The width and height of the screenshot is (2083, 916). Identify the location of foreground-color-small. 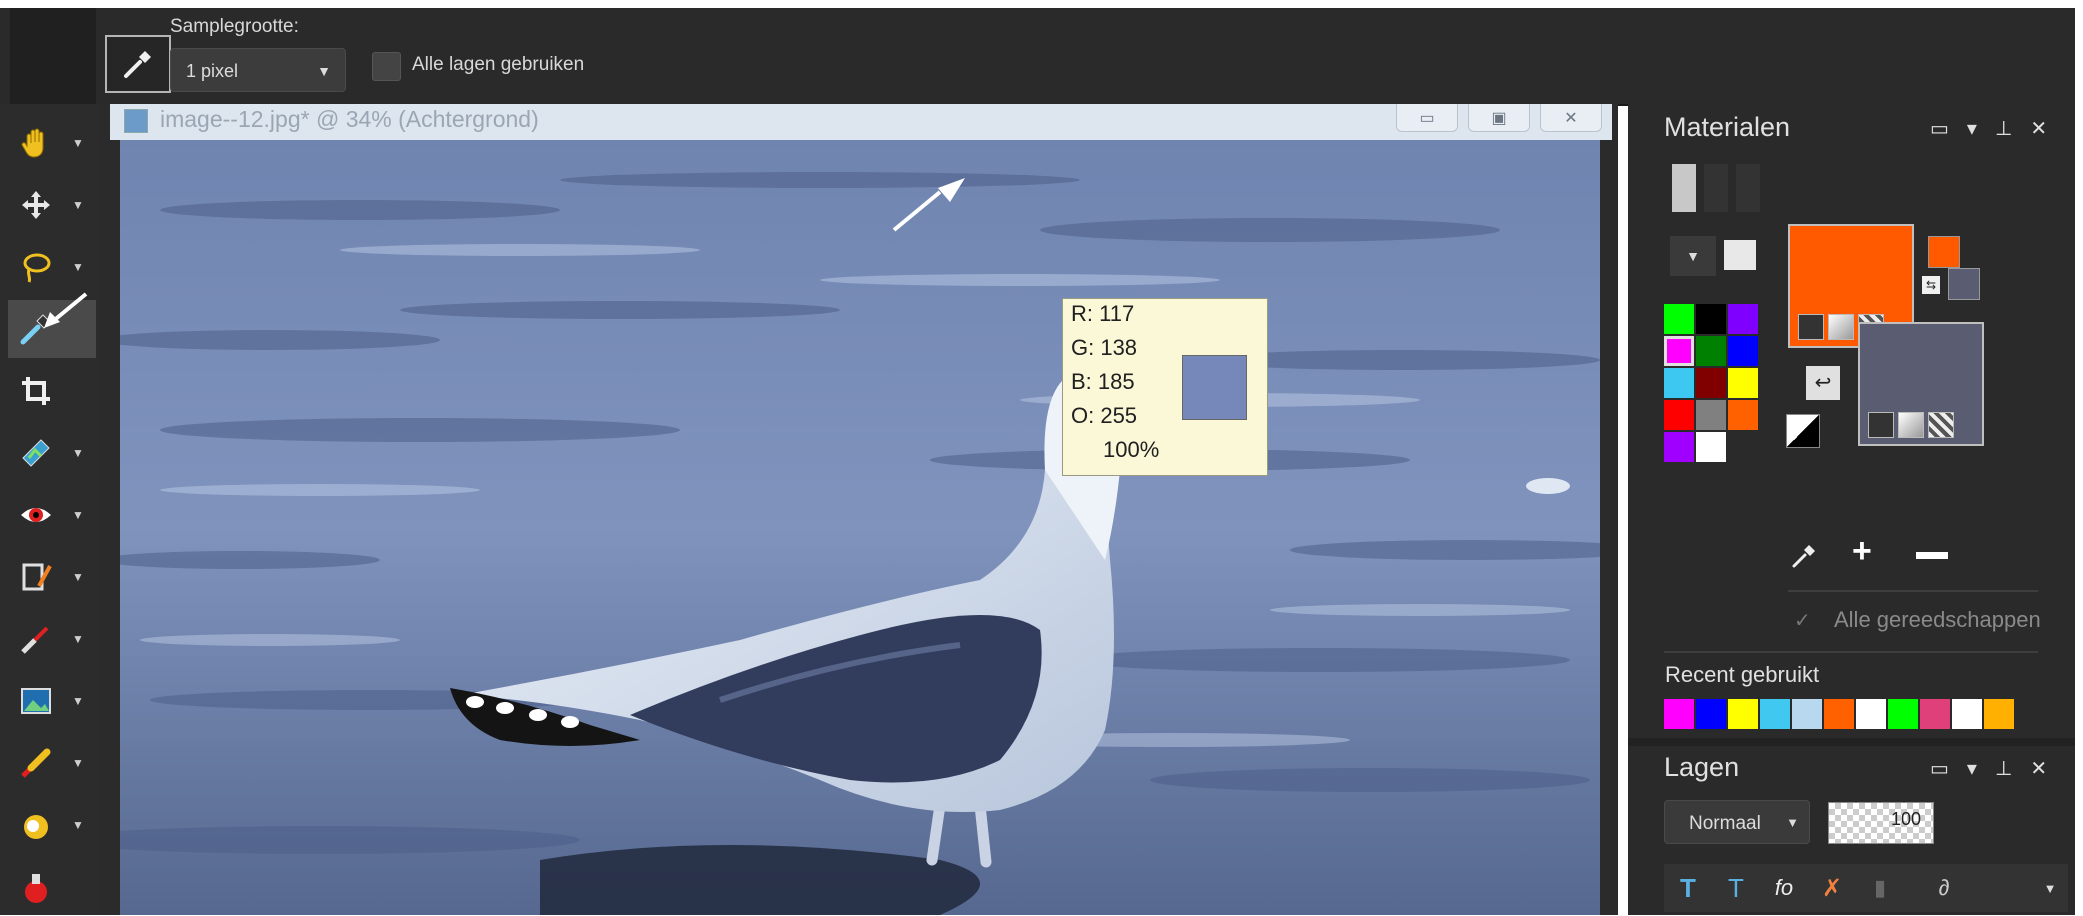
(1944, 252).